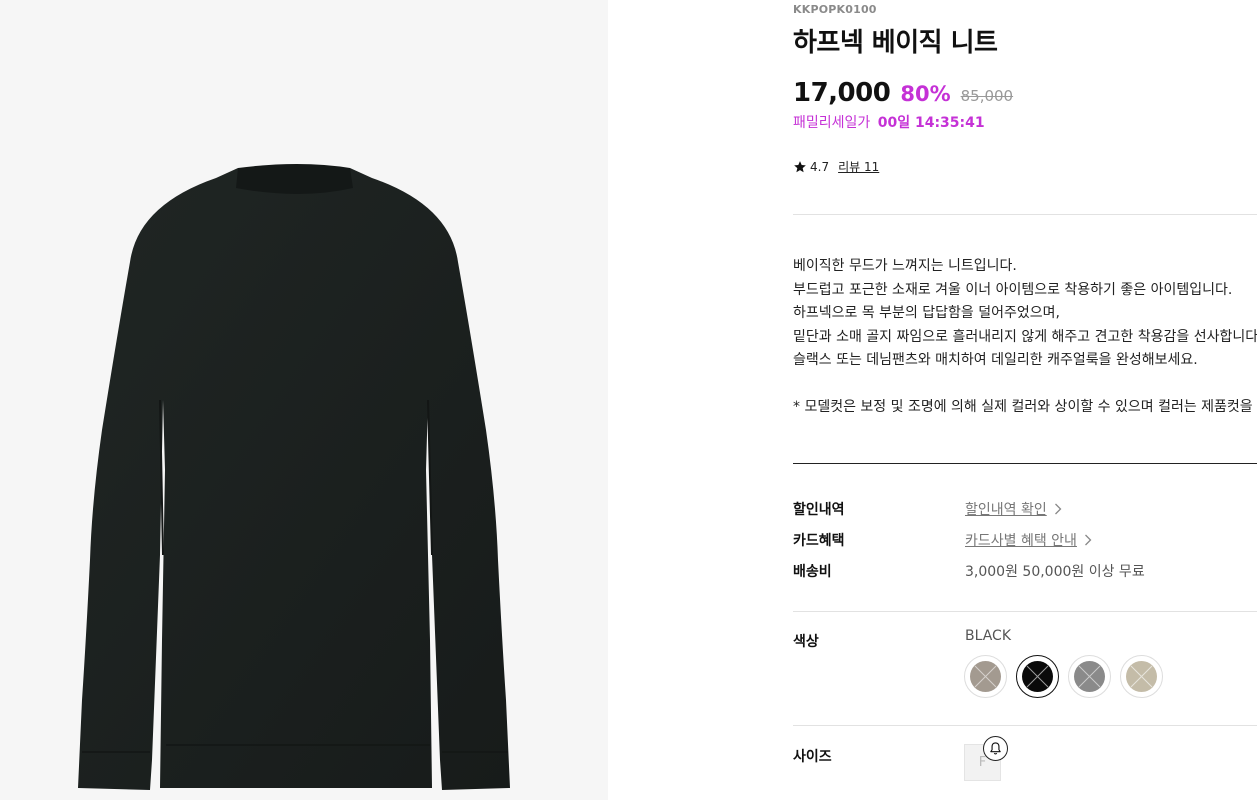 The image size is (1257, 805). Describe the element at coordinates (842, 93) in the screenshot. I see `sale-price: 17,000` at that location.